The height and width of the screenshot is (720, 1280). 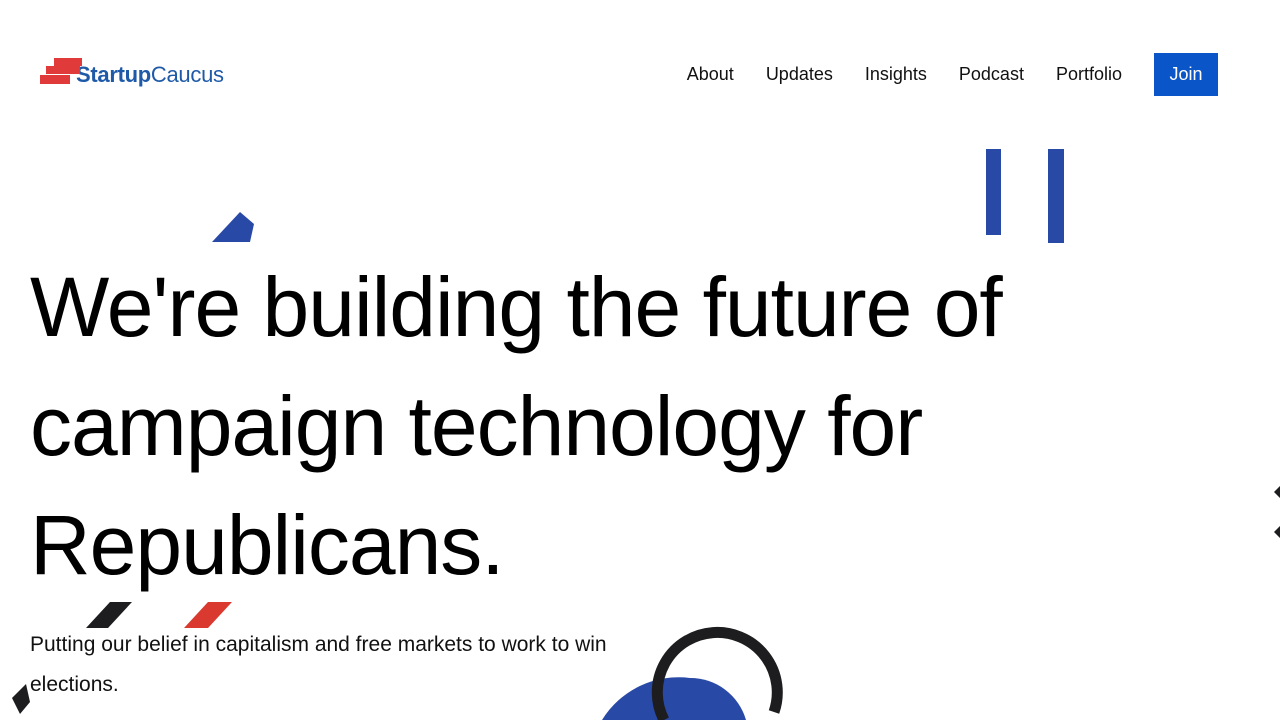 What do you see at coordinates (233, 227) in the screenshot?
I see `blue-slash-shape` at bounding box center [233, 227].